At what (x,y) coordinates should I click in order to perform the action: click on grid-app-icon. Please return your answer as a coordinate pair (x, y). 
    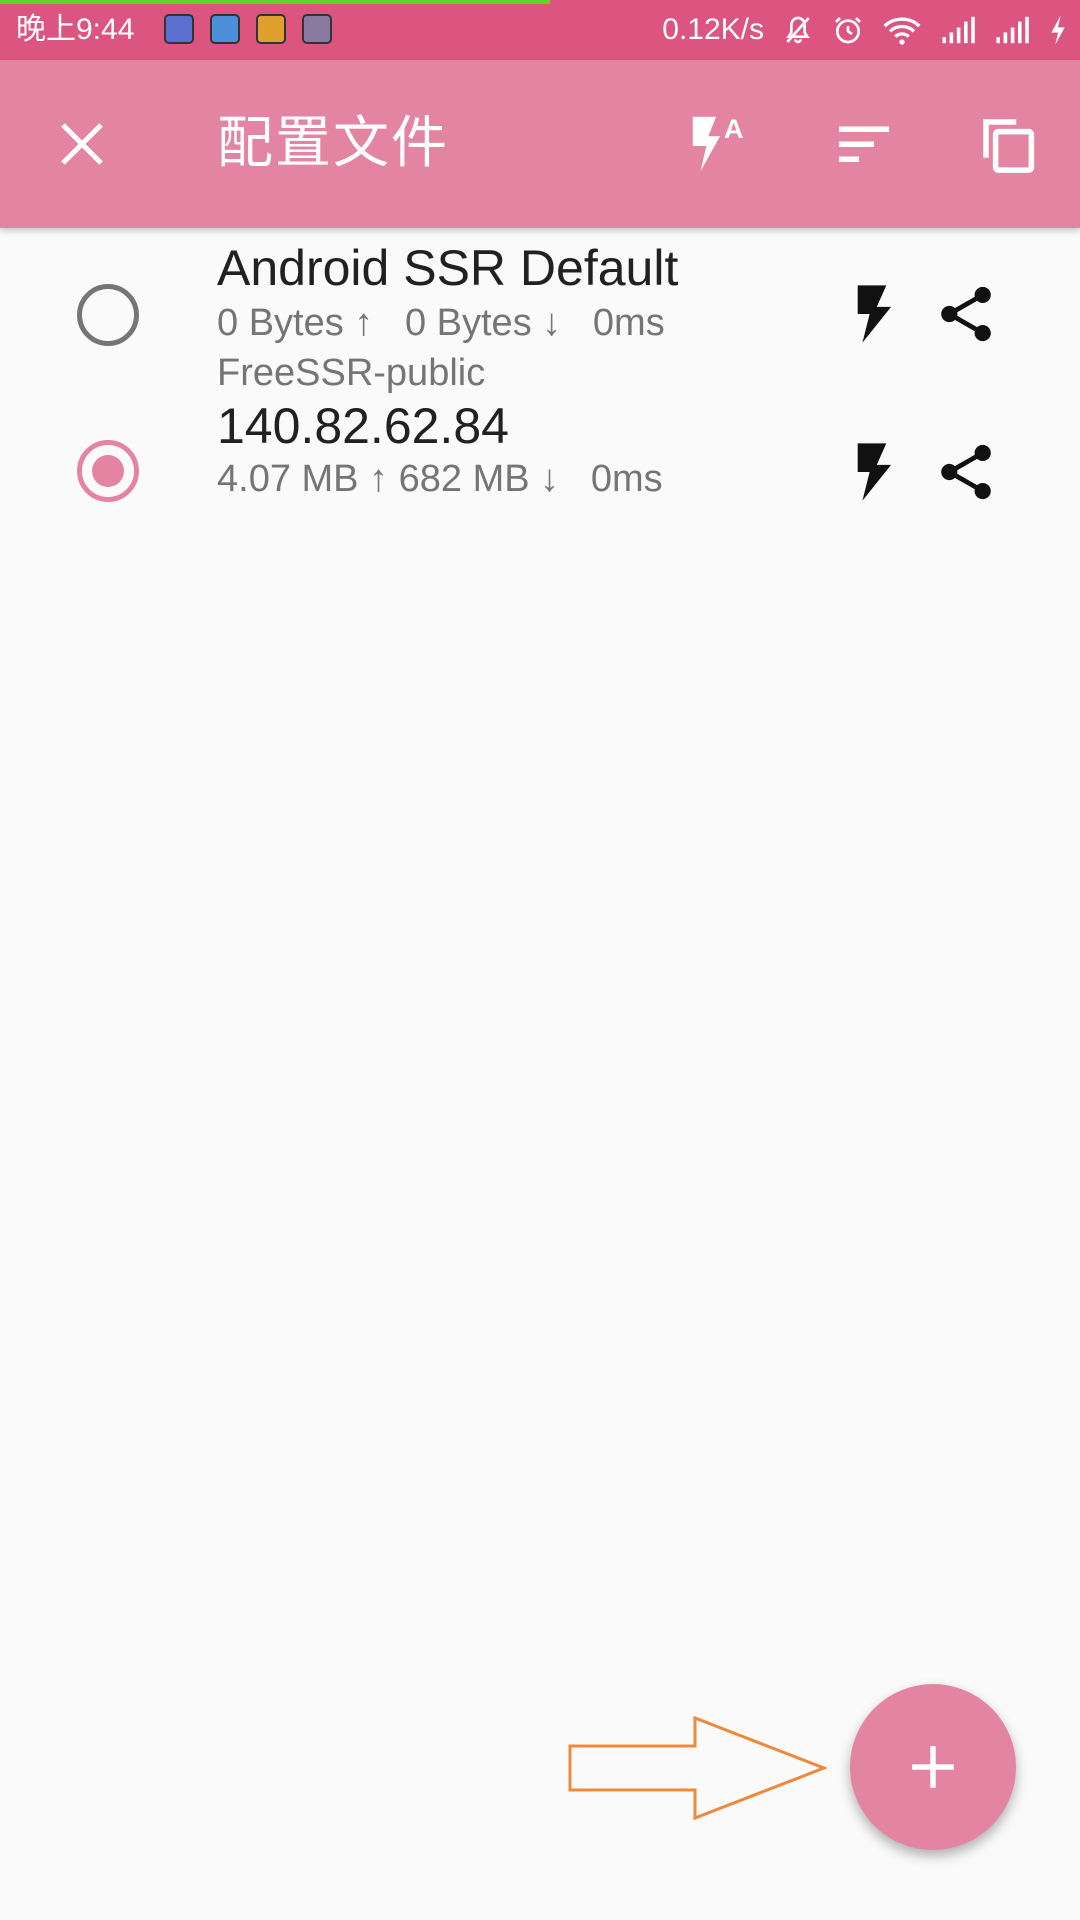
    Looking at the image, I should click on (317, 29).